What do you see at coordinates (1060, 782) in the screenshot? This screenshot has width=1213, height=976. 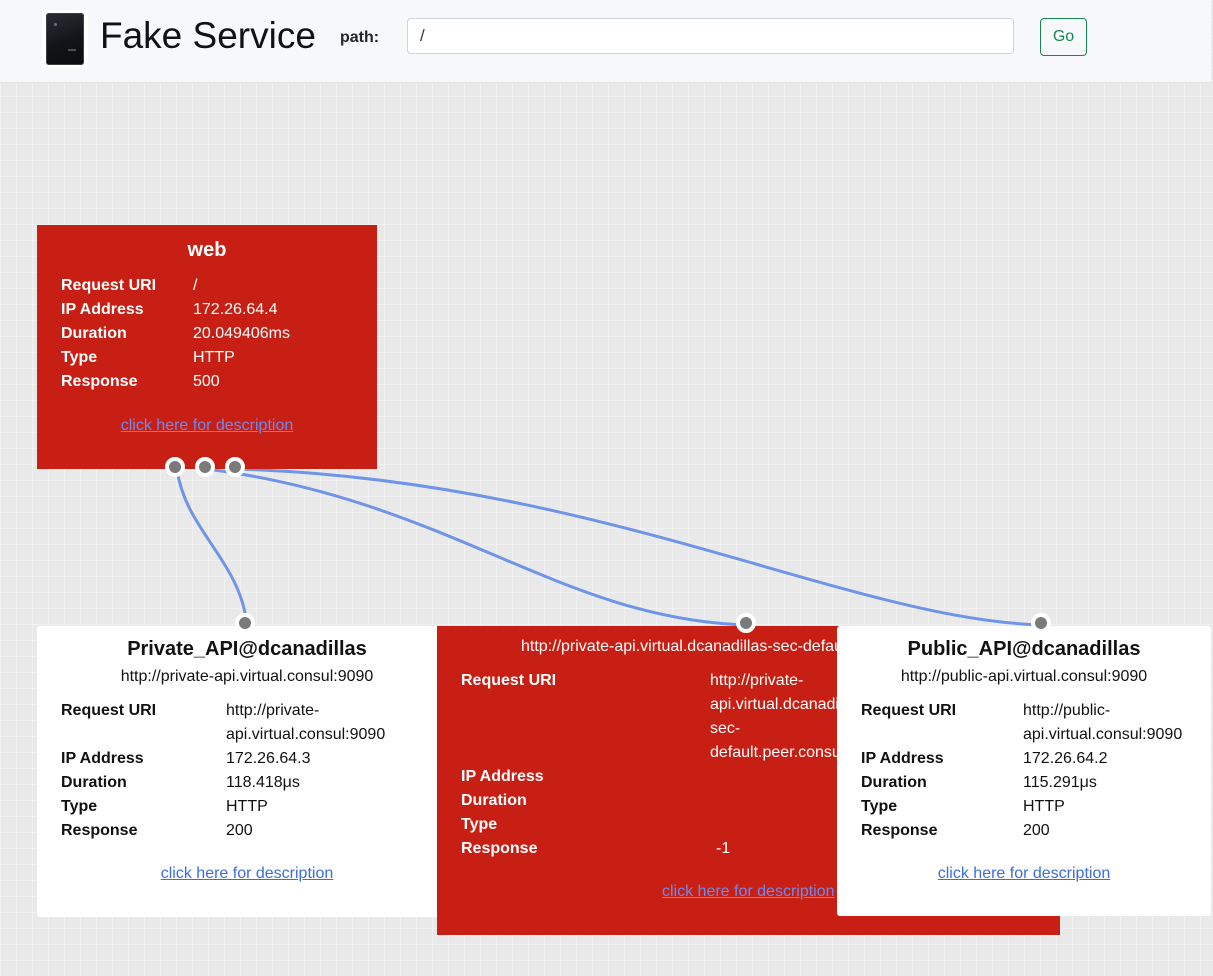 I see `duration-value: 115.291μs` at bounding box center [1060, 782].